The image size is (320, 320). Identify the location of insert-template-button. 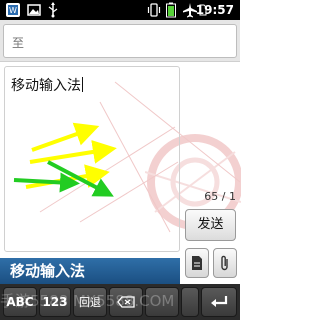
(197, 263).